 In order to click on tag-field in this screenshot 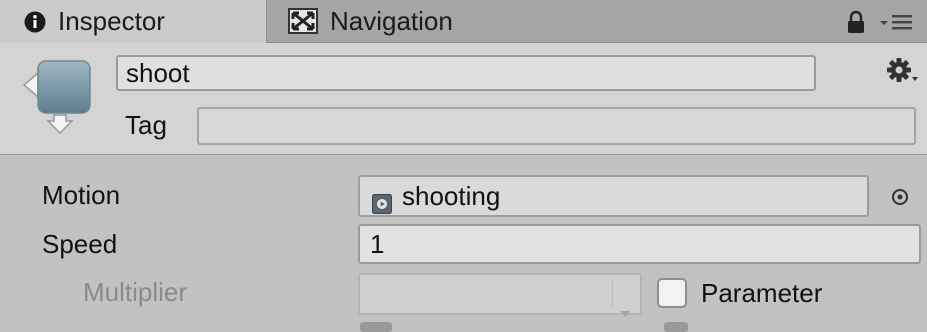, I will do `click(556, 126)`.